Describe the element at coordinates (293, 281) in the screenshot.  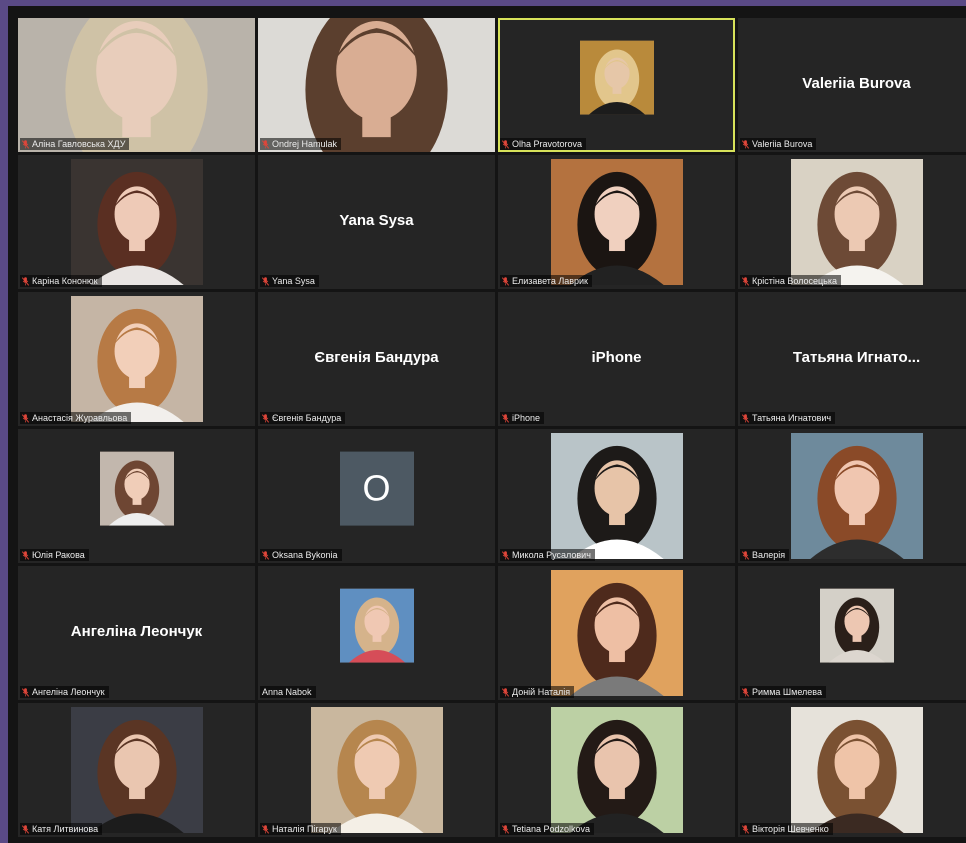
I see `participant-name-text: Yana Sysa` at that location.